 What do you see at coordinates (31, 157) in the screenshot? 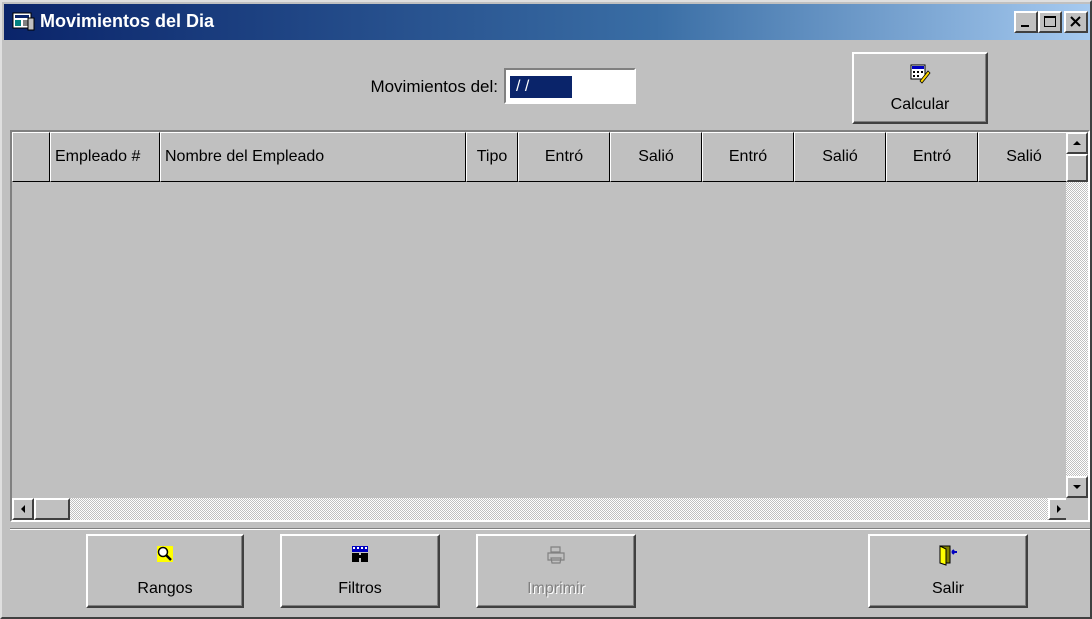
I see `row-selector-header` at bounding box center [31, 157].